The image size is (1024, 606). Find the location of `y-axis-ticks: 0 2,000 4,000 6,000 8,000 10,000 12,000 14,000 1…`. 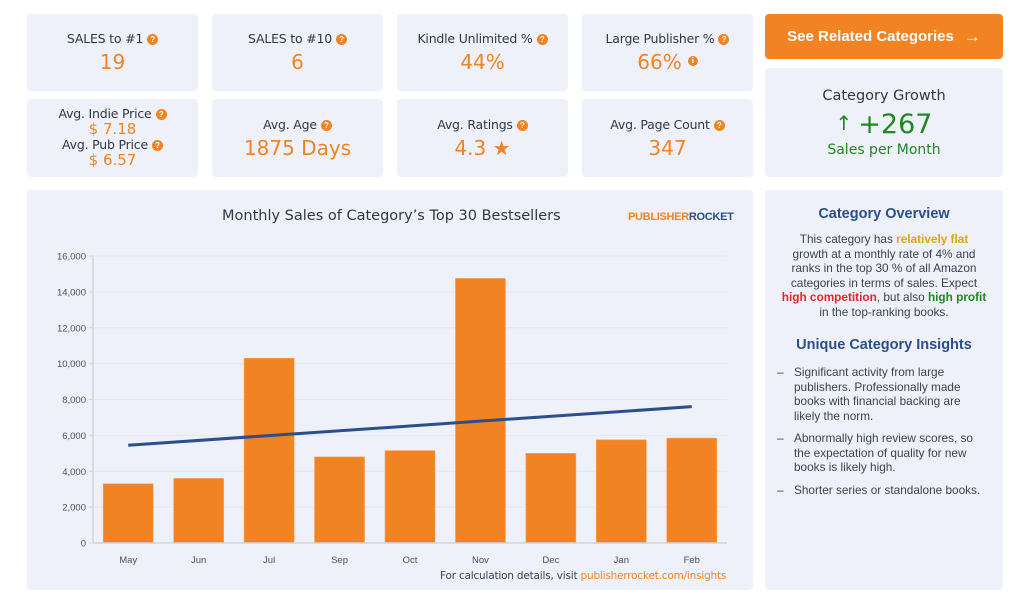

y-axis-ticks: 0 2,000 4,000 6,000 8,000 10,000 12,000 14,000 1… is located at coordinates (75, 401).